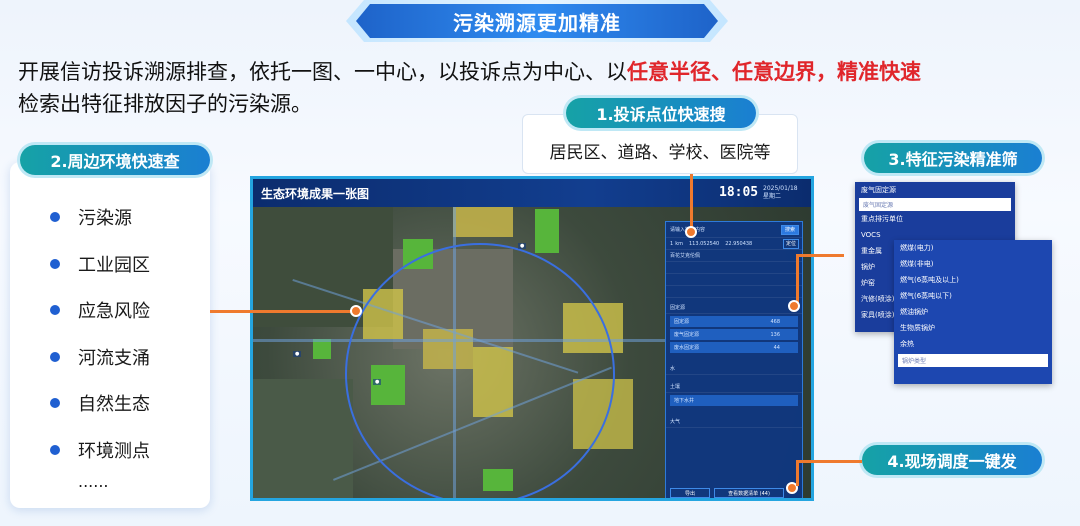  Describe the element at coordinates (480, 370) in the screenshot. I see `search-radius-circle` at that location.